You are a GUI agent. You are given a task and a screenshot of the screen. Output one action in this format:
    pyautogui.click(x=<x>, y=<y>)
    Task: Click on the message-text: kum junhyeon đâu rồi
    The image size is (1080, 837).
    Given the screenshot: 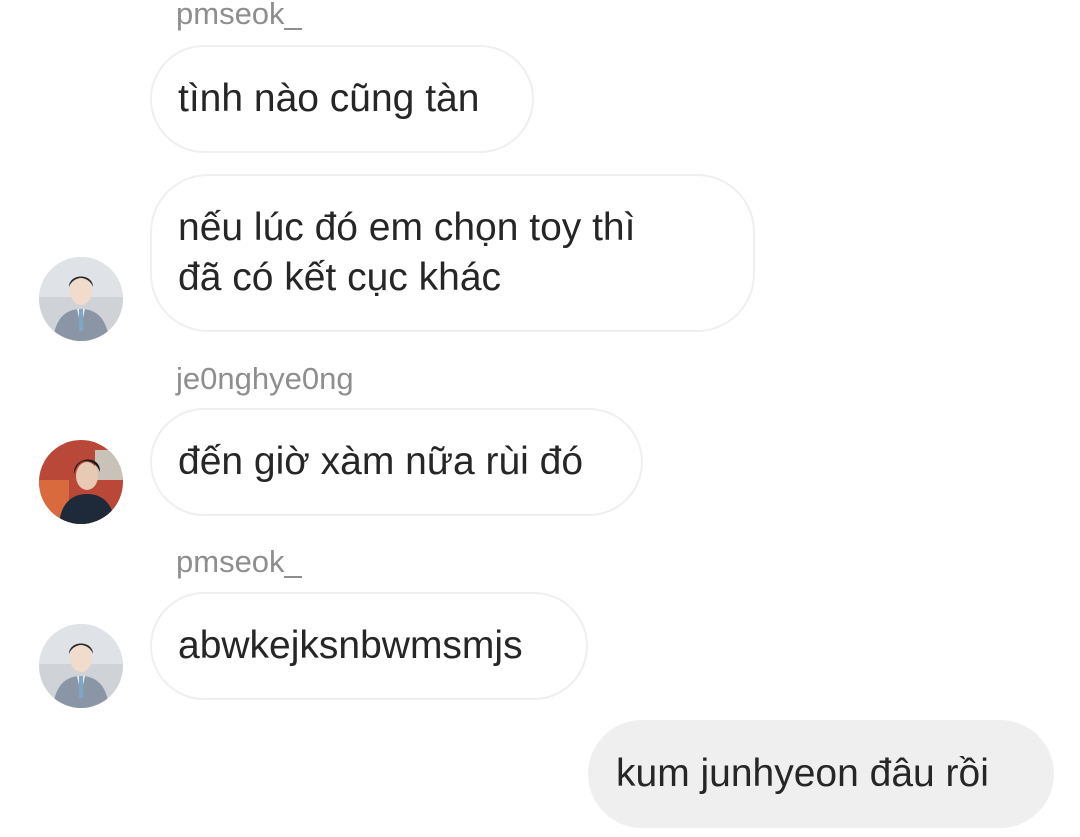 What is the action you would take?
    pyautogui.click(x=802, y=773)
    